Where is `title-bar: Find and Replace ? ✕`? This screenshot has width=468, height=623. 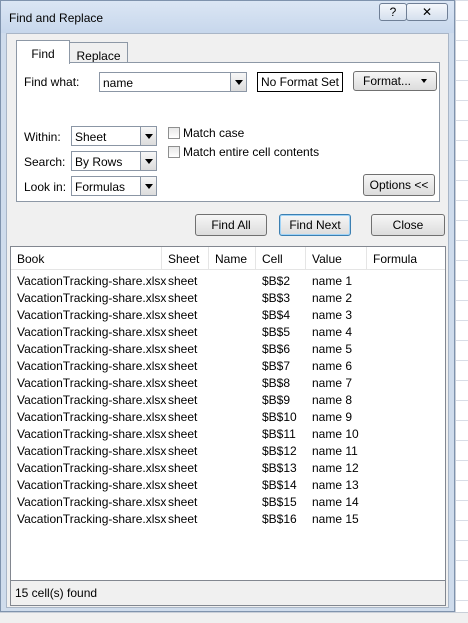 title-bar: Find and Replace ? ✕ is located at coordinates (227, 17).